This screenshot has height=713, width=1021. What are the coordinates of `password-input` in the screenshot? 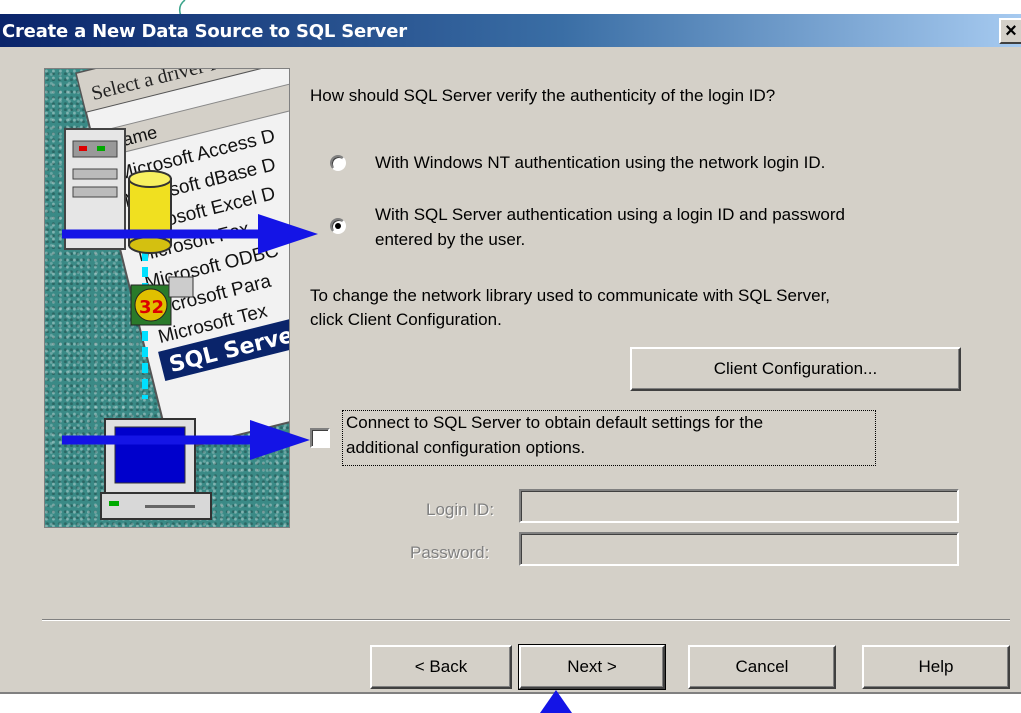 It's located at (739, 549).